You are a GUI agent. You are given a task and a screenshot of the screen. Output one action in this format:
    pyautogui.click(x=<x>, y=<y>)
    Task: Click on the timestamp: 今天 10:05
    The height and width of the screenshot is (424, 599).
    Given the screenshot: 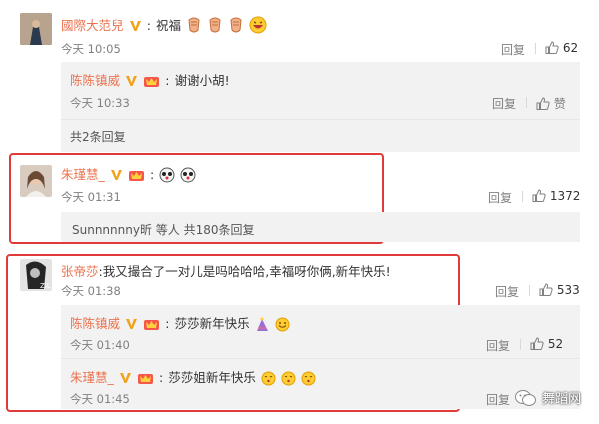 What is the action you would take?
    pyautogui.click(x=91, y=49)
    